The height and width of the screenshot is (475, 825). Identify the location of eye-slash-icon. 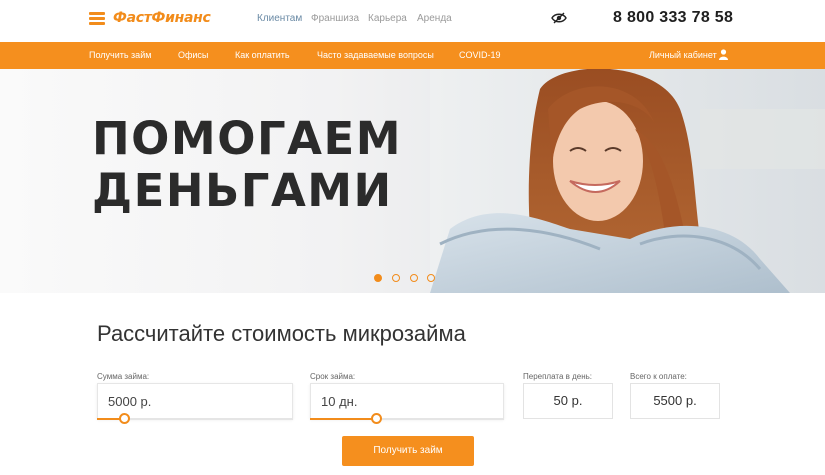
(559, 18).